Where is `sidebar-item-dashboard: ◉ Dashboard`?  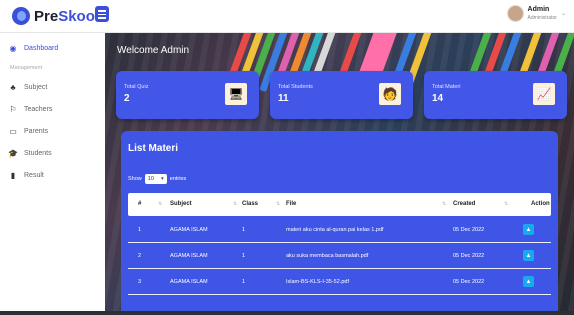 sidebar-item-dashboard: ◉ Dashboard is located at coordinates (33, 48).